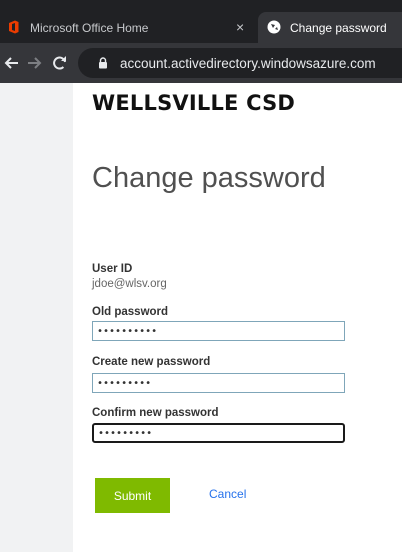  Describe the element at coordinates (338, 27) in the screenshot. I see `tab-change-password-title: Change password` at that location.